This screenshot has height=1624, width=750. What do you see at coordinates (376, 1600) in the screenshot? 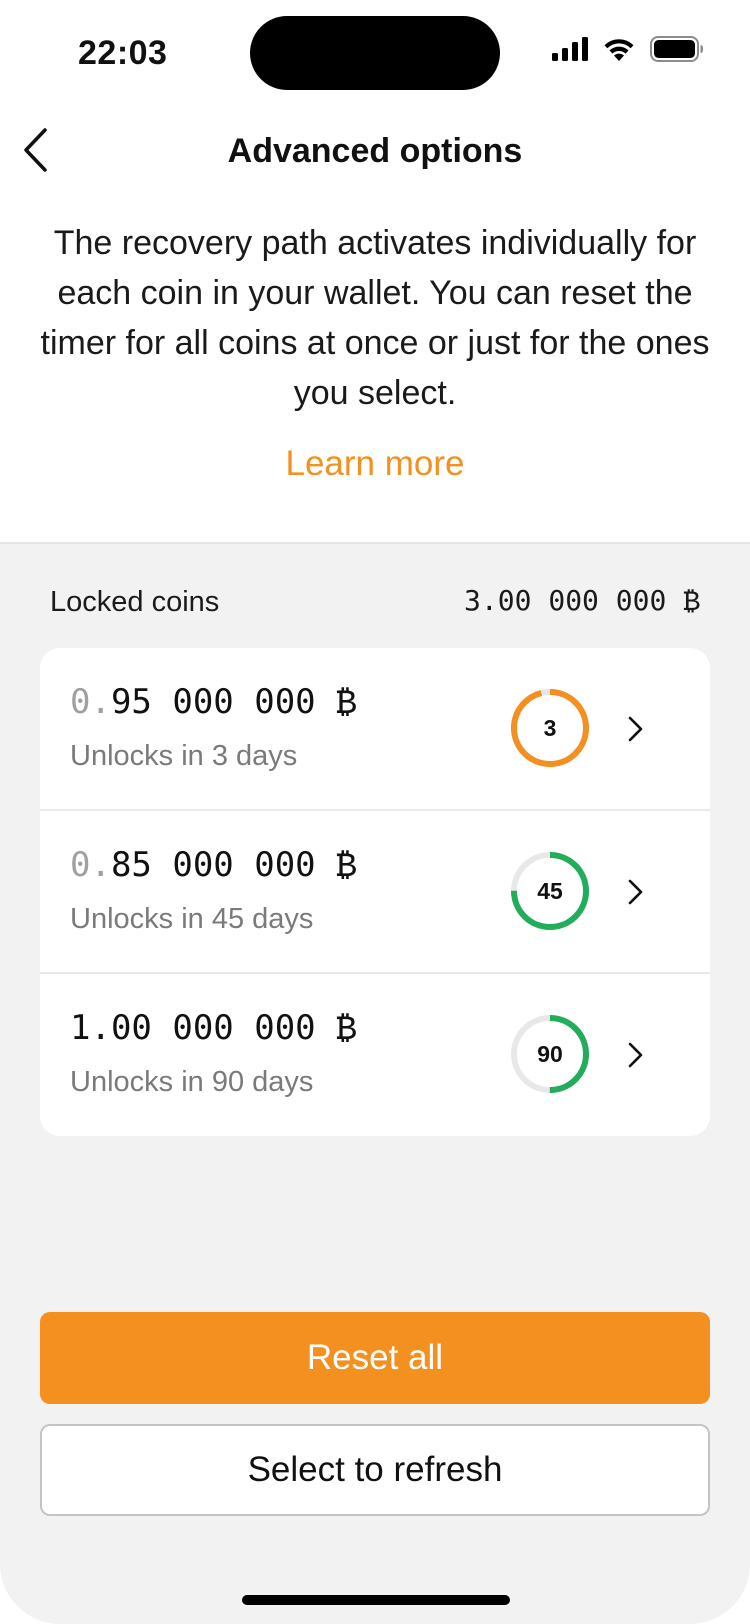
I see `home-indicator` at bounding box center [376, 1600].